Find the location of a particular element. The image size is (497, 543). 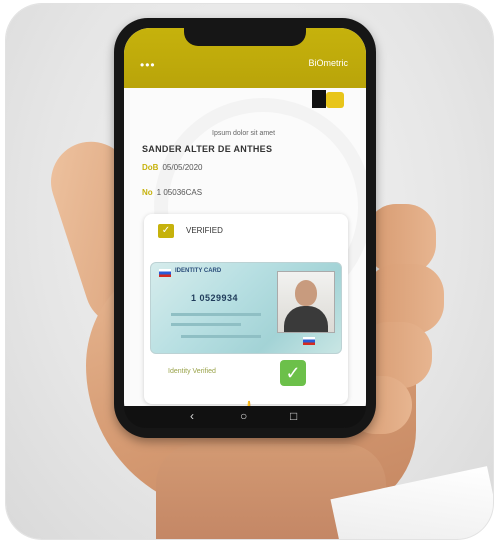

id-card-image: IDENTITY CARD 1 0529934 is located at coordinates (246, 308).